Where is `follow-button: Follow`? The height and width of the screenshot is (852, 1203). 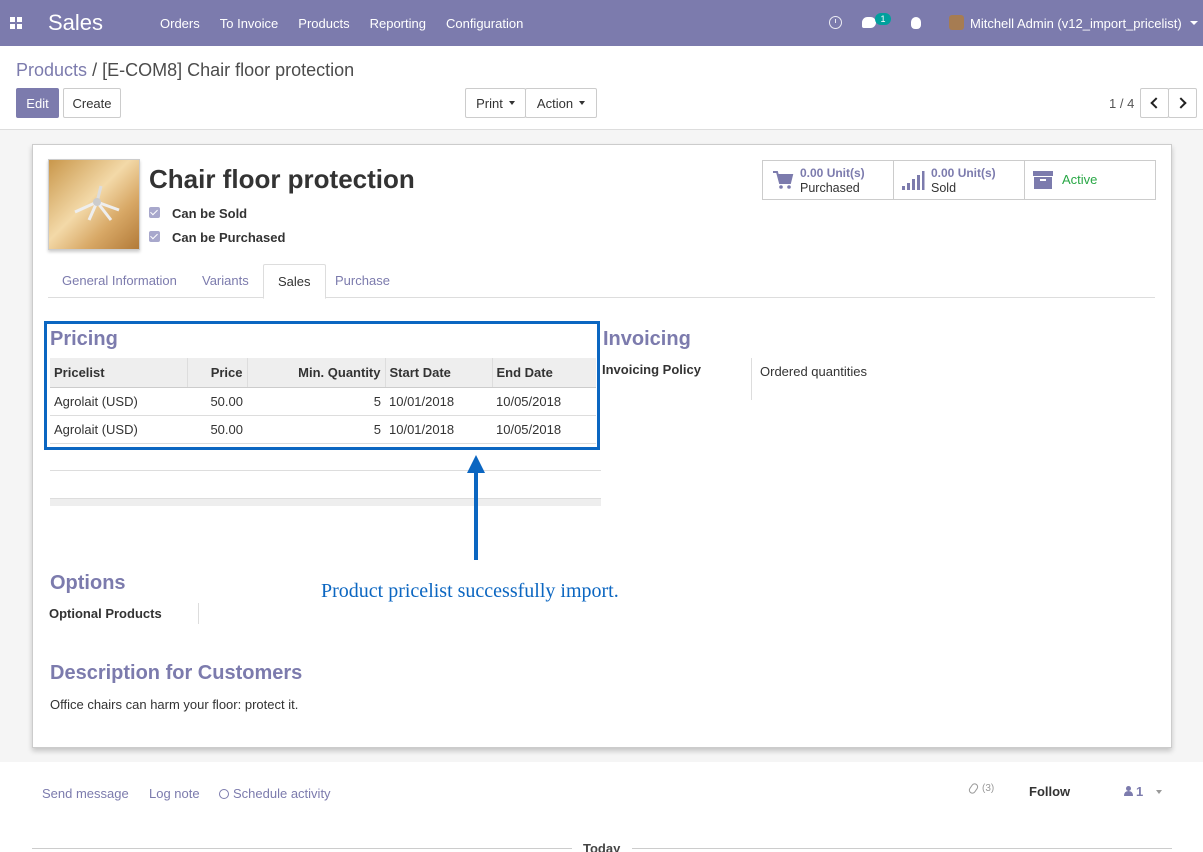
follow-button: Follow is located at coordinates (1049, 791).